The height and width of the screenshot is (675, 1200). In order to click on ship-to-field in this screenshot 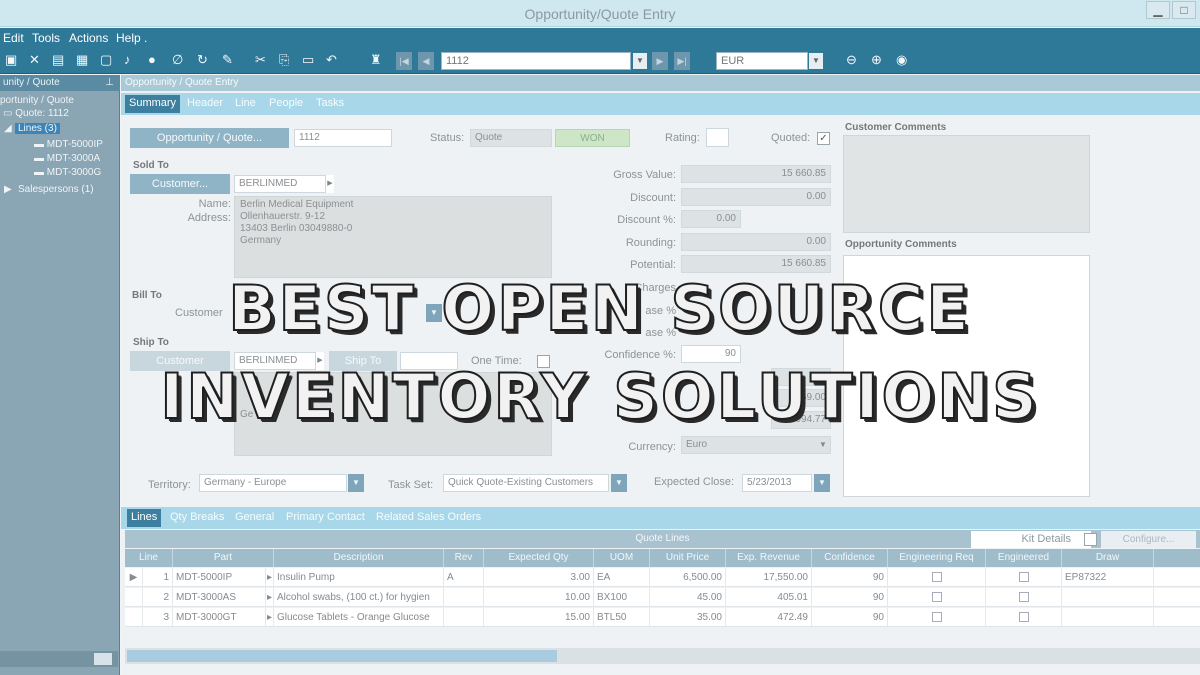, I will do `click(429, 361)`.